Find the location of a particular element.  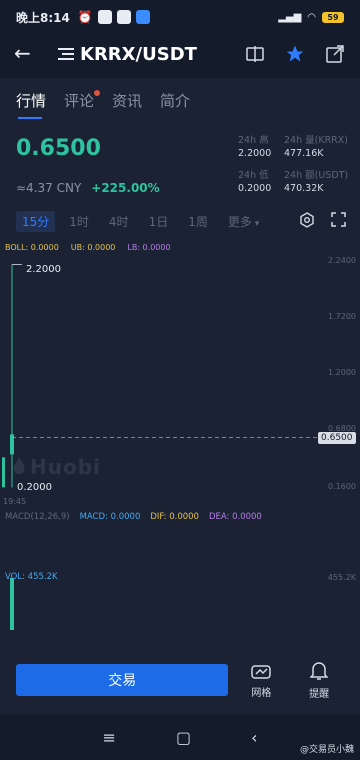

chart-settings-icon is located at coordinates (307, 221).